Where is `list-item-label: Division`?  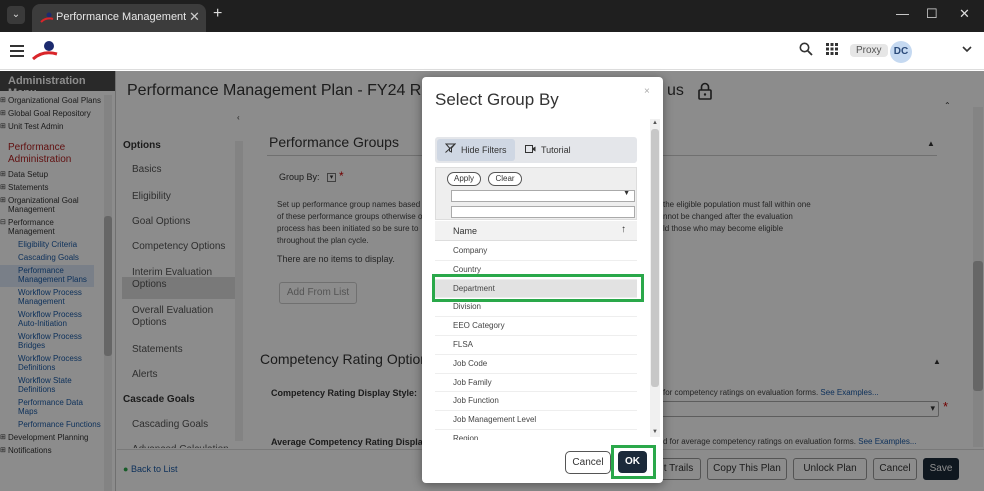 list-item-label: Division is located at coordinates (467, 307).